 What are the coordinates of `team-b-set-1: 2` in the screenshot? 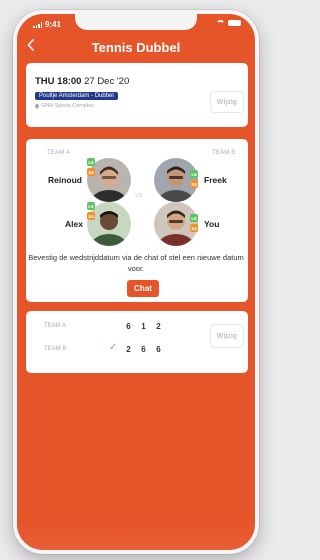 It's located at (128, 349).